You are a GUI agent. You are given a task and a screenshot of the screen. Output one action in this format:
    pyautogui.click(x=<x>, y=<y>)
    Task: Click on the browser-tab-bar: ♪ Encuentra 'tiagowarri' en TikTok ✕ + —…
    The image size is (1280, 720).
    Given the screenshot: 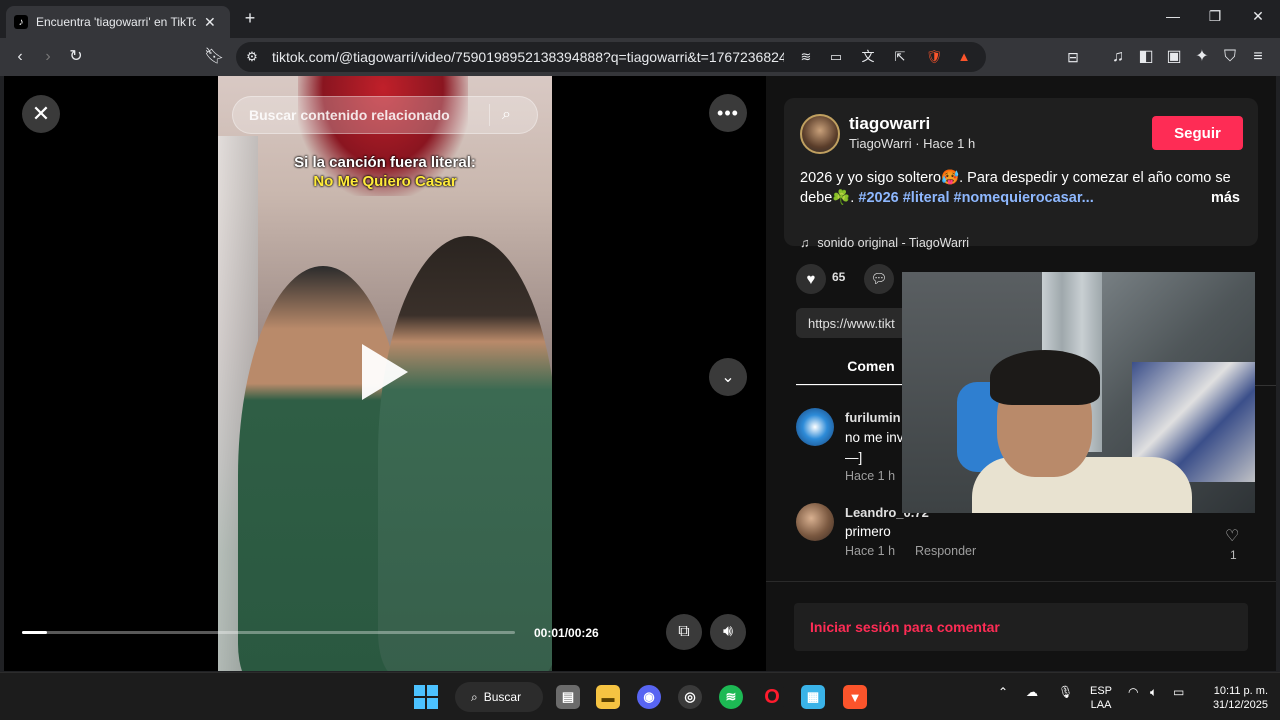 What is the action you would take?
    pyautogui.click(x=640, y=19)
    